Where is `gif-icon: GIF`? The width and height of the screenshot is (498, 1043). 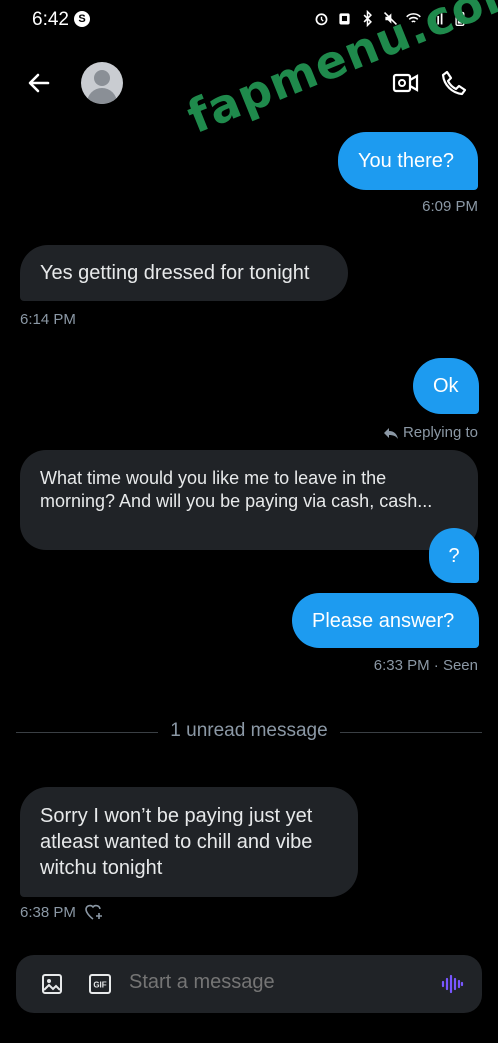 gif-icon: GIF is located at coordinates (100, 984).